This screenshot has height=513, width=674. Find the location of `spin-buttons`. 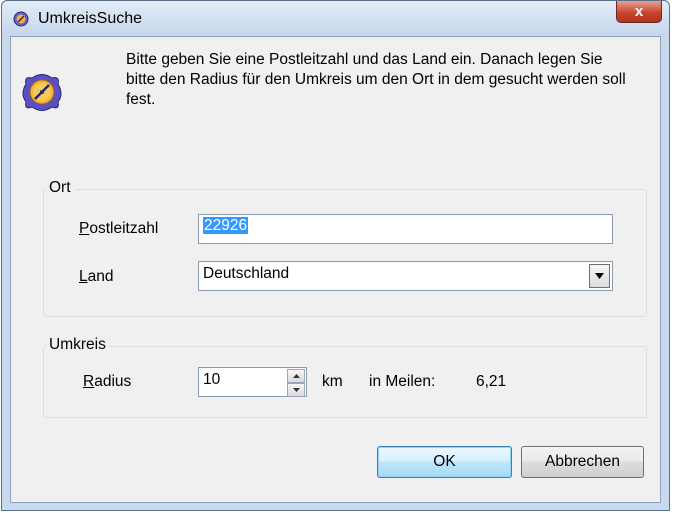

spin-buttons is located at coordinates (296, 383).